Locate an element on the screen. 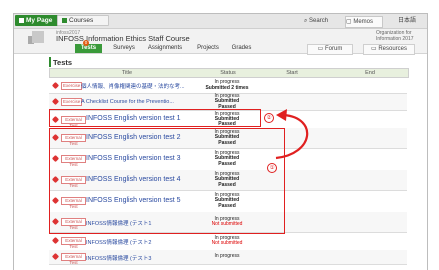 This screenshot has width=439, height=270. search-label: Search is located at coordinates (319, 21).